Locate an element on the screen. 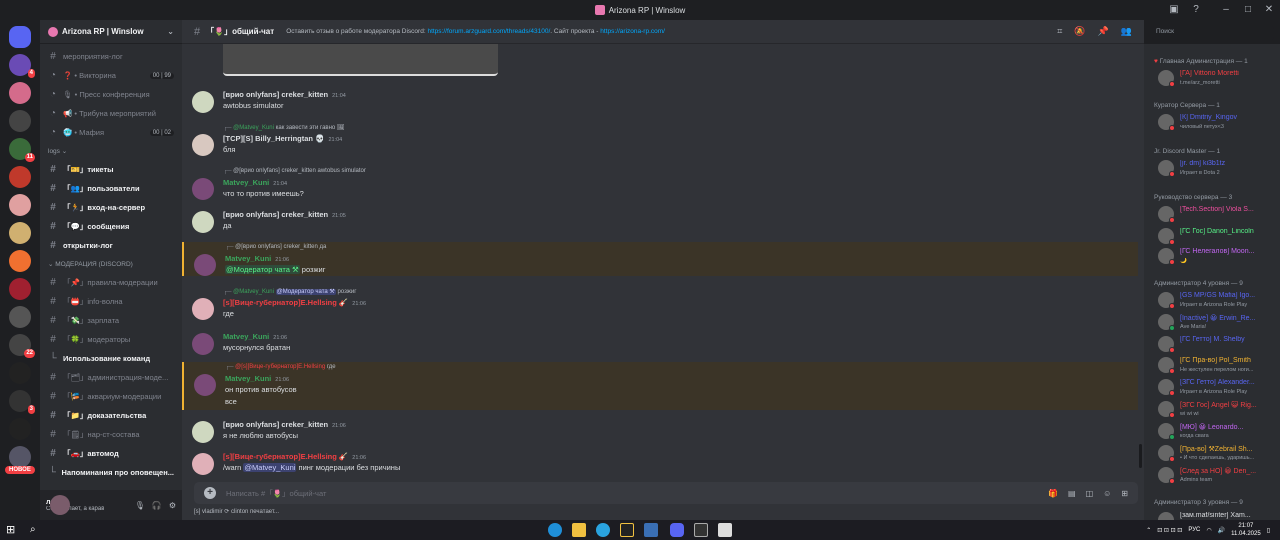 The image size is (1280, 540). tray-chevron-icon: ⌃ is located at coordinates (1148, 530).